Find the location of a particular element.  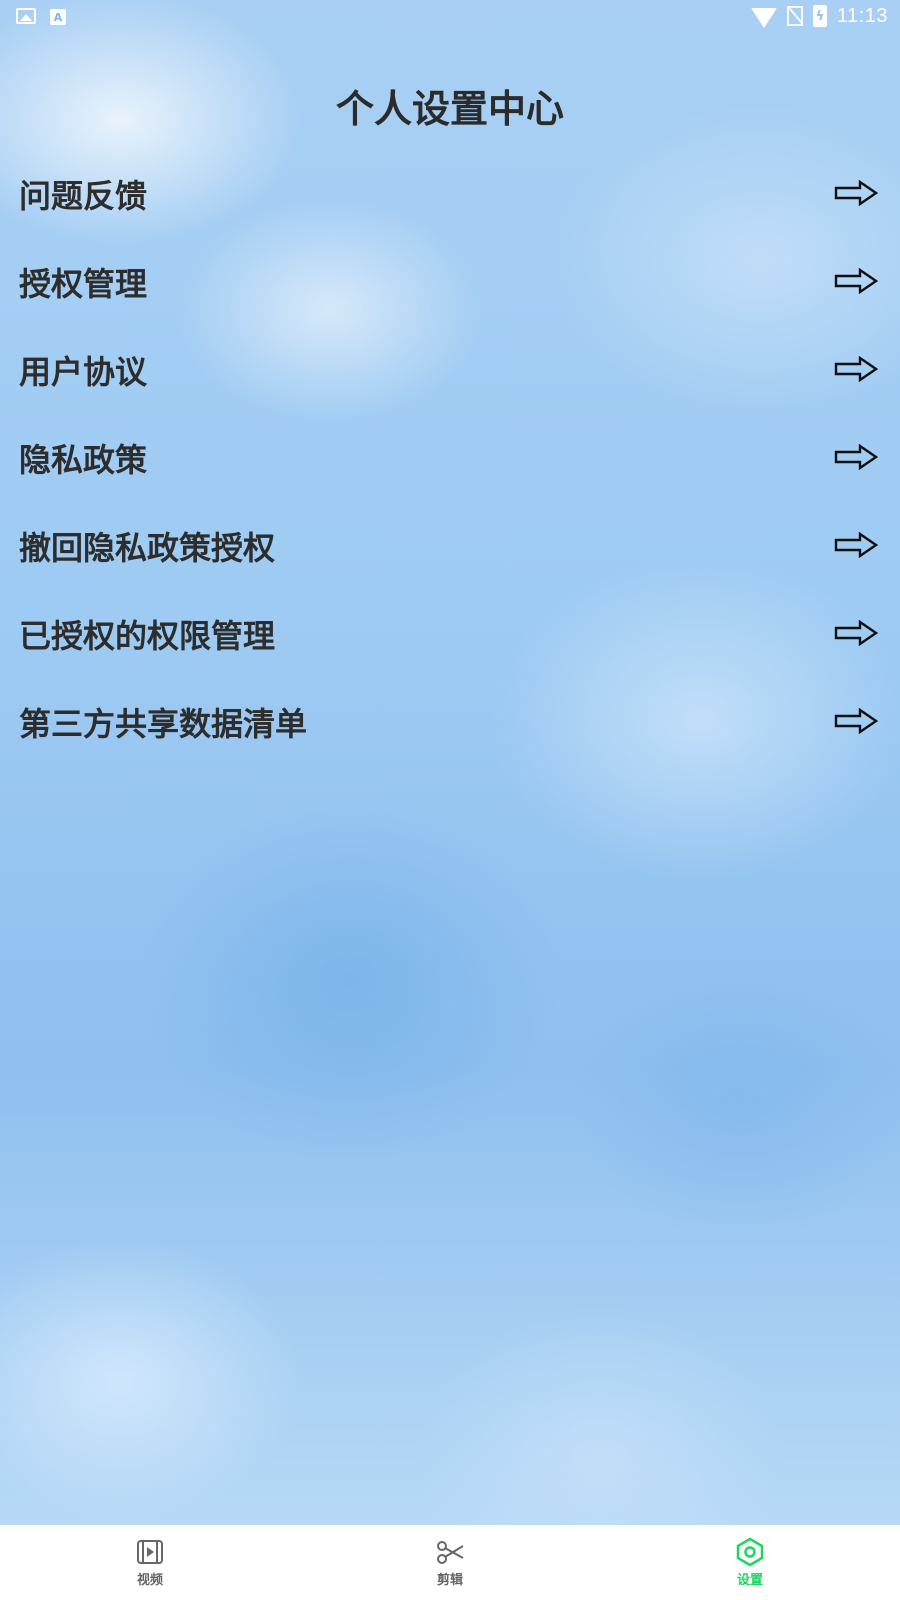

menu-item-privacy-policy: 隐私政策 is located at coordinates (450, 458).